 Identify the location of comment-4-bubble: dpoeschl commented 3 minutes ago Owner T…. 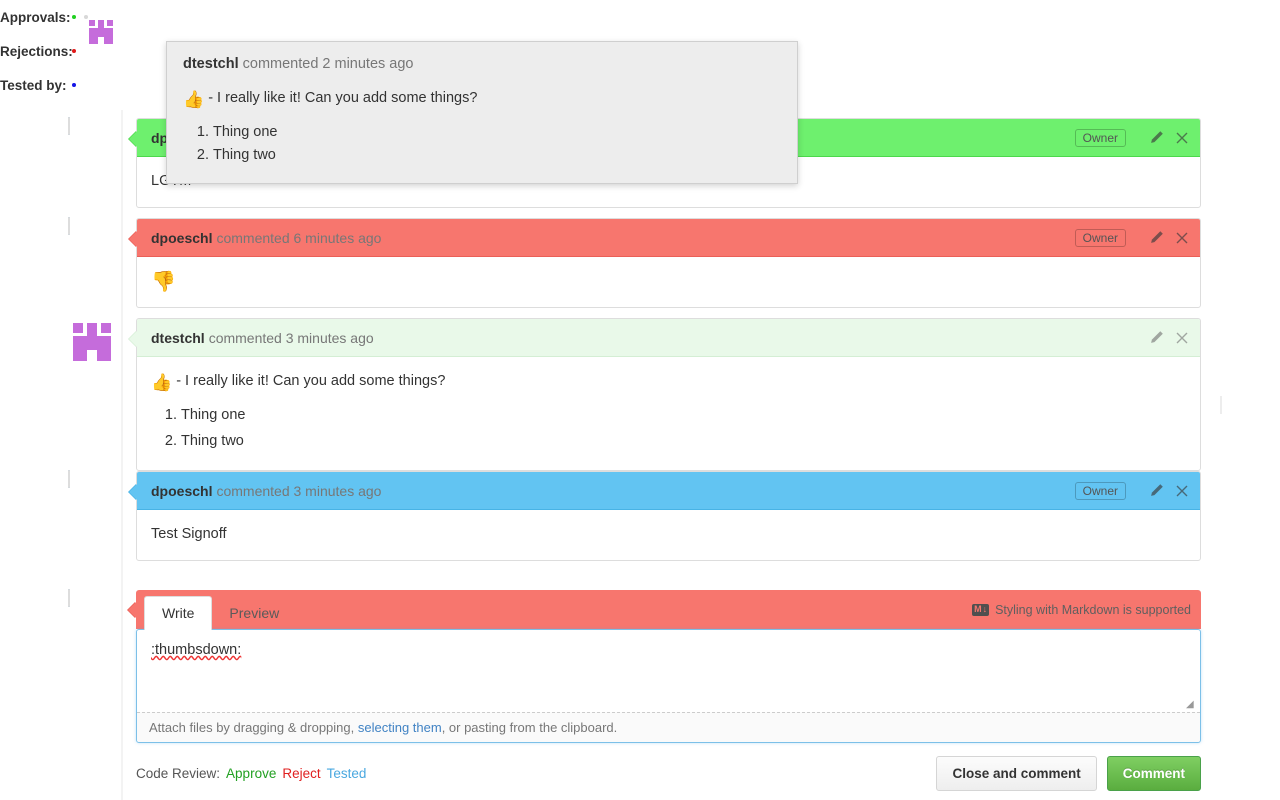
(664, 516).